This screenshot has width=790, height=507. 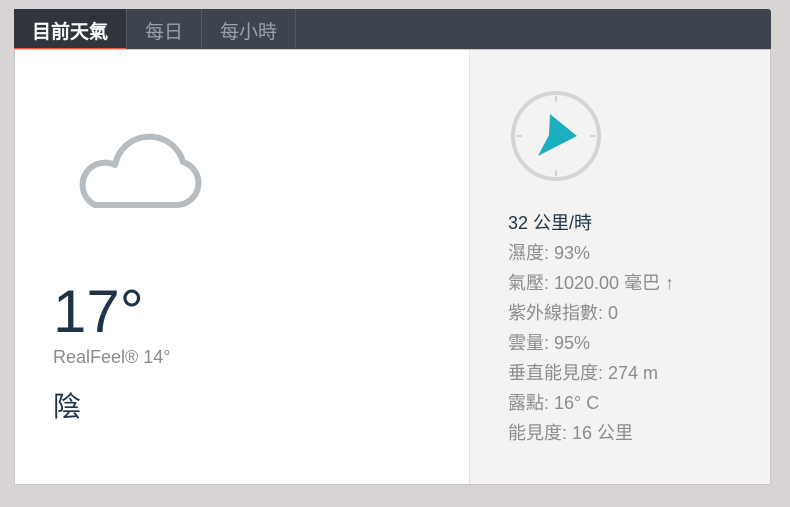 What do you see at coordinates (67, 406) in the screenshot?
I see `condition-text: 陰` at bounding box center [67, 406].